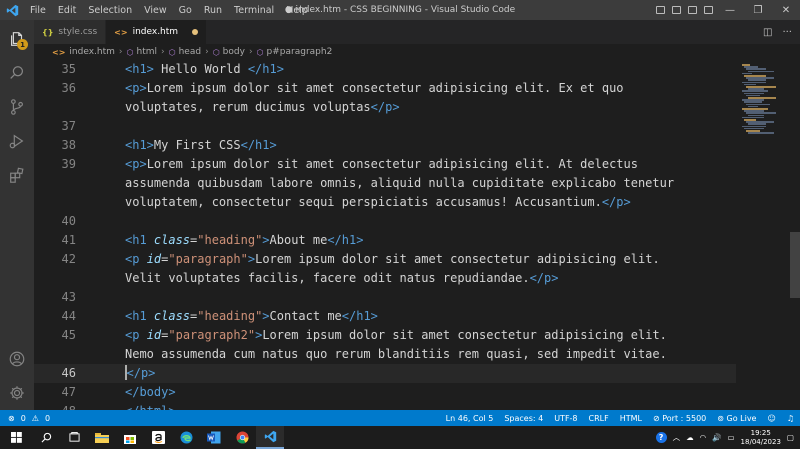 This screenshot has width=800, height=449. I want to click on go-live-label: Go Live, so click(741, 418).